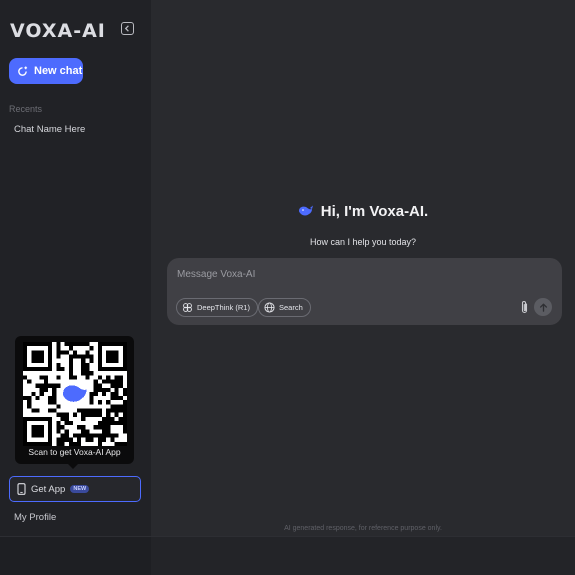 The image size is (575, 575). I want to click on send-button, so click(543, 307).